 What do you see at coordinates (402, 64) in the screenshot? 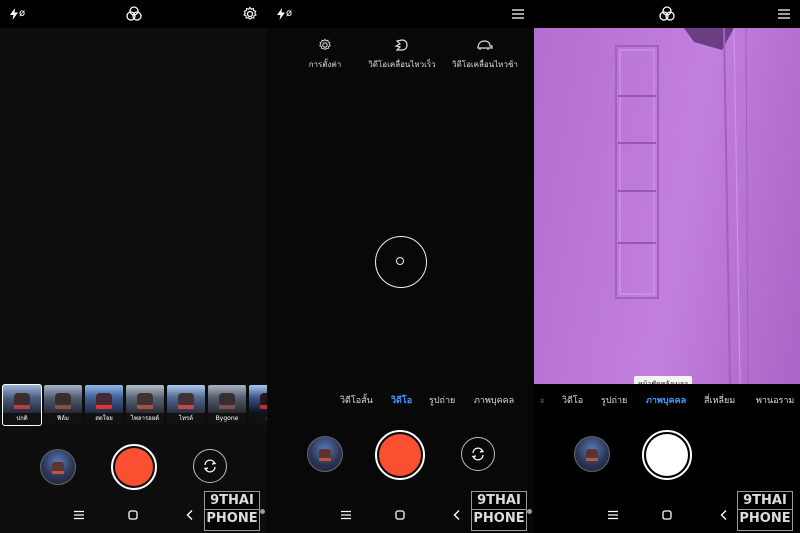
I see `quick-fast-motion-label: วิดีโอเคลื่อนไหวเร็ว` at bounding box center [402, 64].